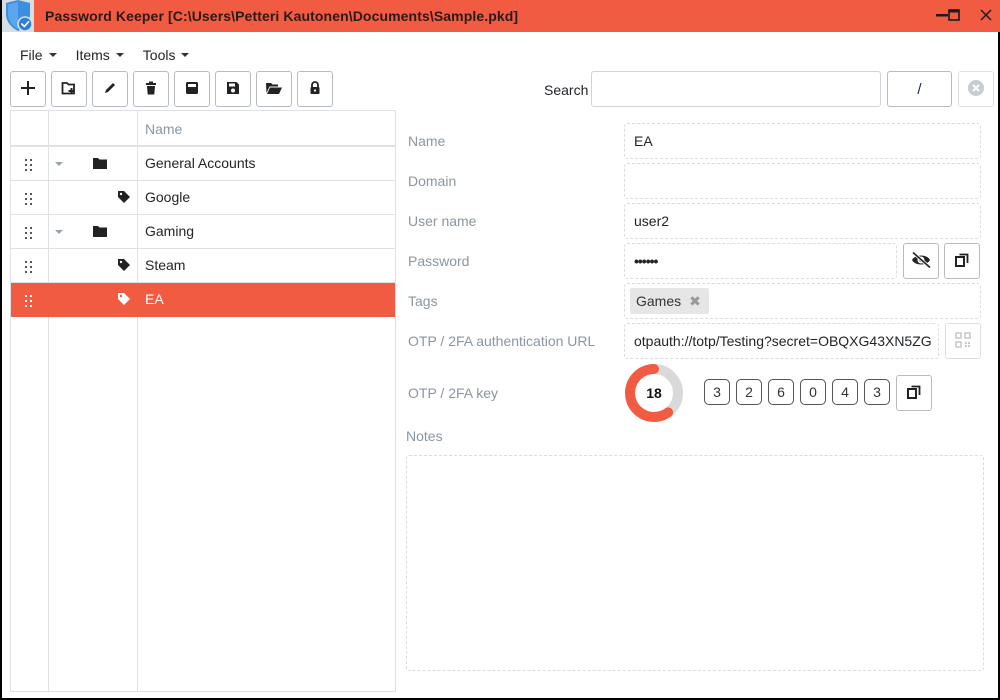  Describe the element at coordinates (18, 16) in the screenshot. I see `shield-check-icon` at that location.